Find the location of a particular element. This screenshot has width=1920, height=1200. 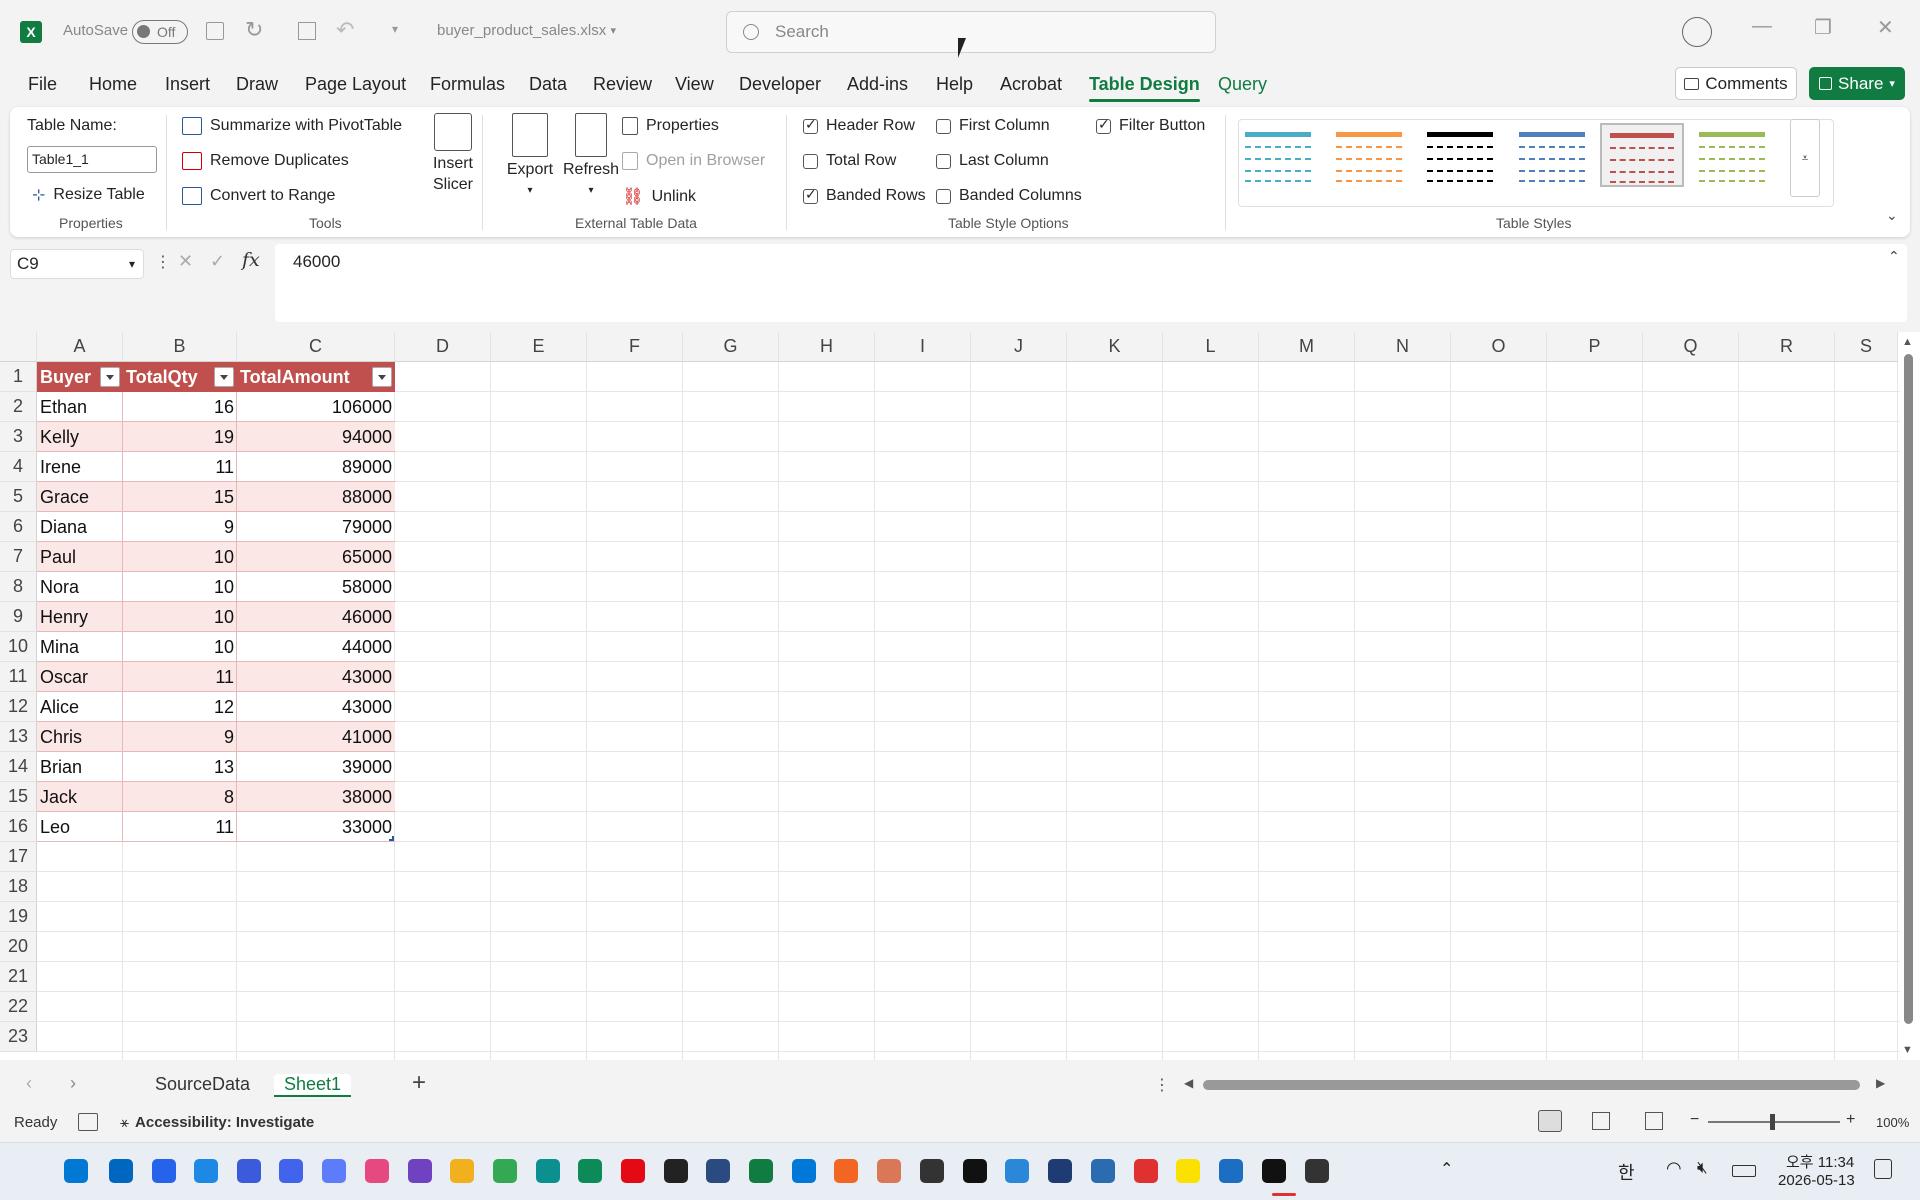

teams-icon is located at coordinates (206, 1171).